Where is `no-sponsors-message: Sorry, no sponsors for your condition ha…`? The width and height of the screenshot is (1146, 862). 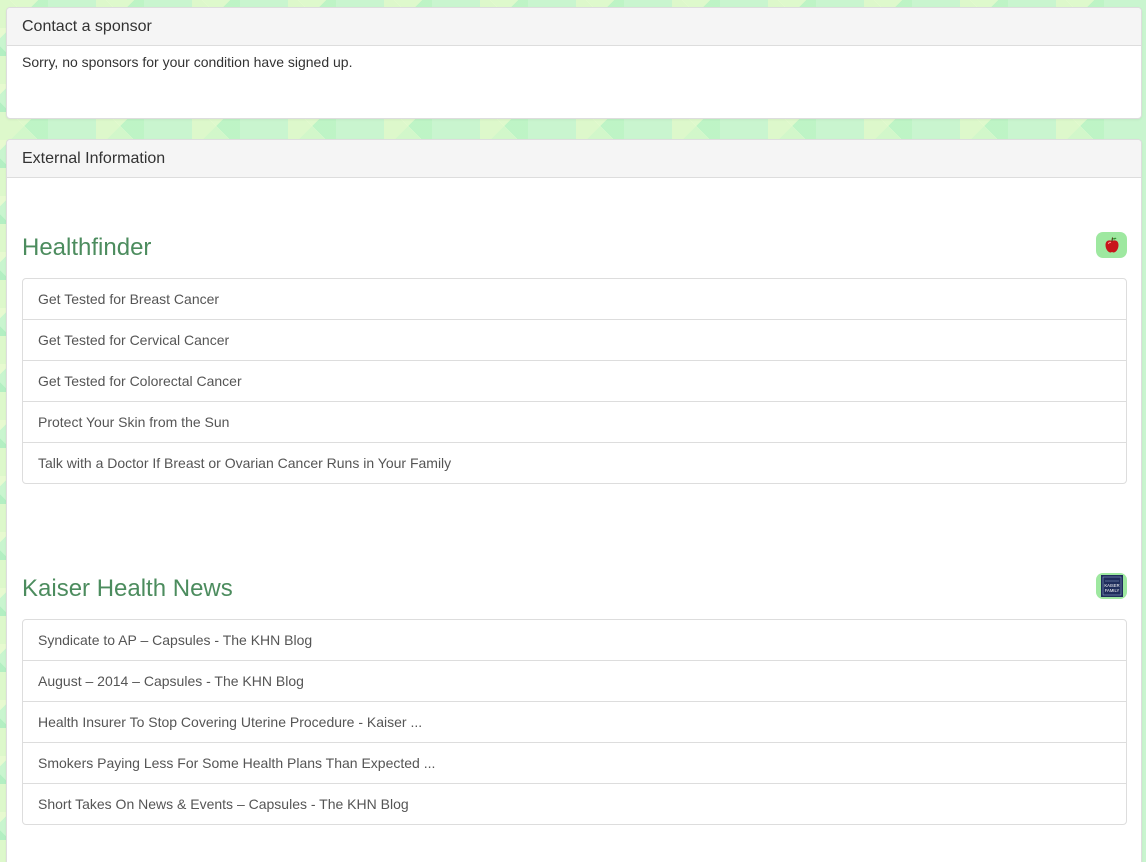 no-sponsors-message: Sorry, no sponsors for your condition ha… is located at coordinates (187, 62).